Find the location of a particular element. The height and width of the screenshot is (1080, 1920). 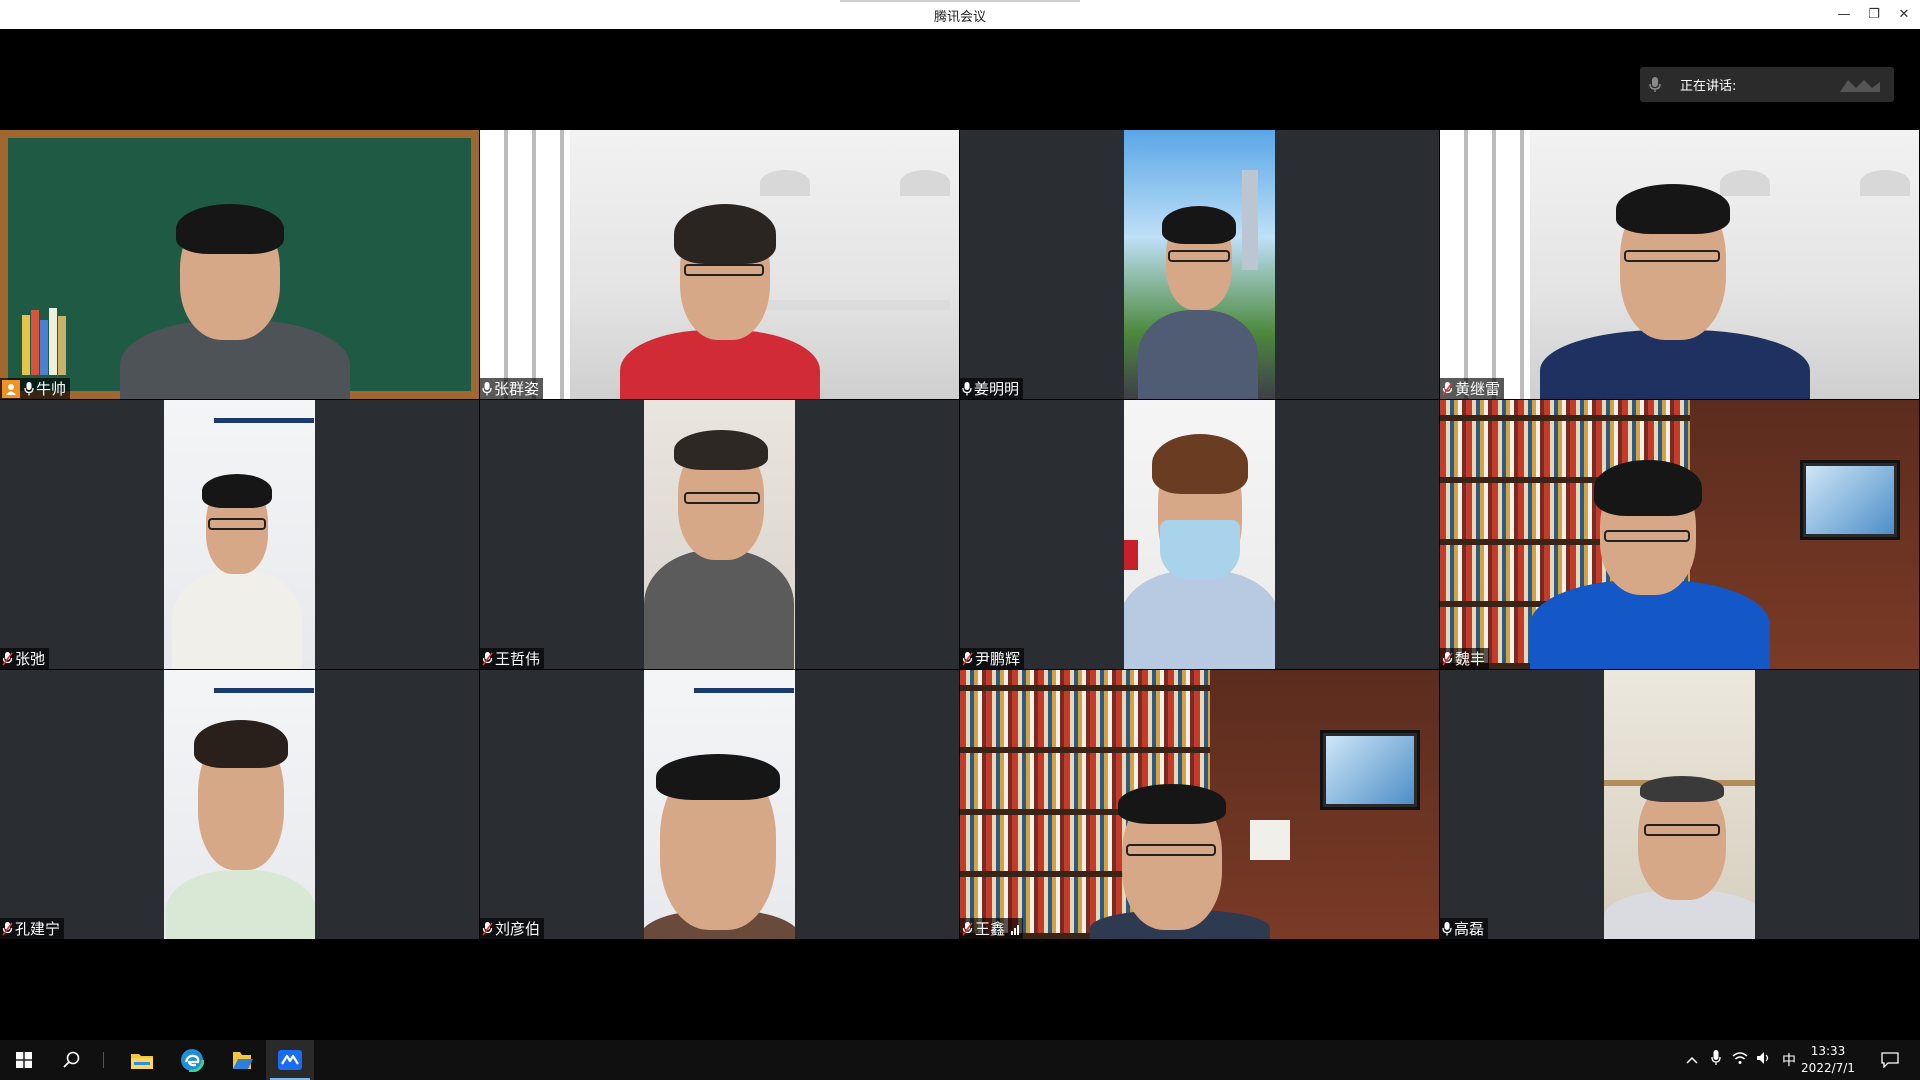

participant-name: 孔建宁 is located at coordinates (38, 929).